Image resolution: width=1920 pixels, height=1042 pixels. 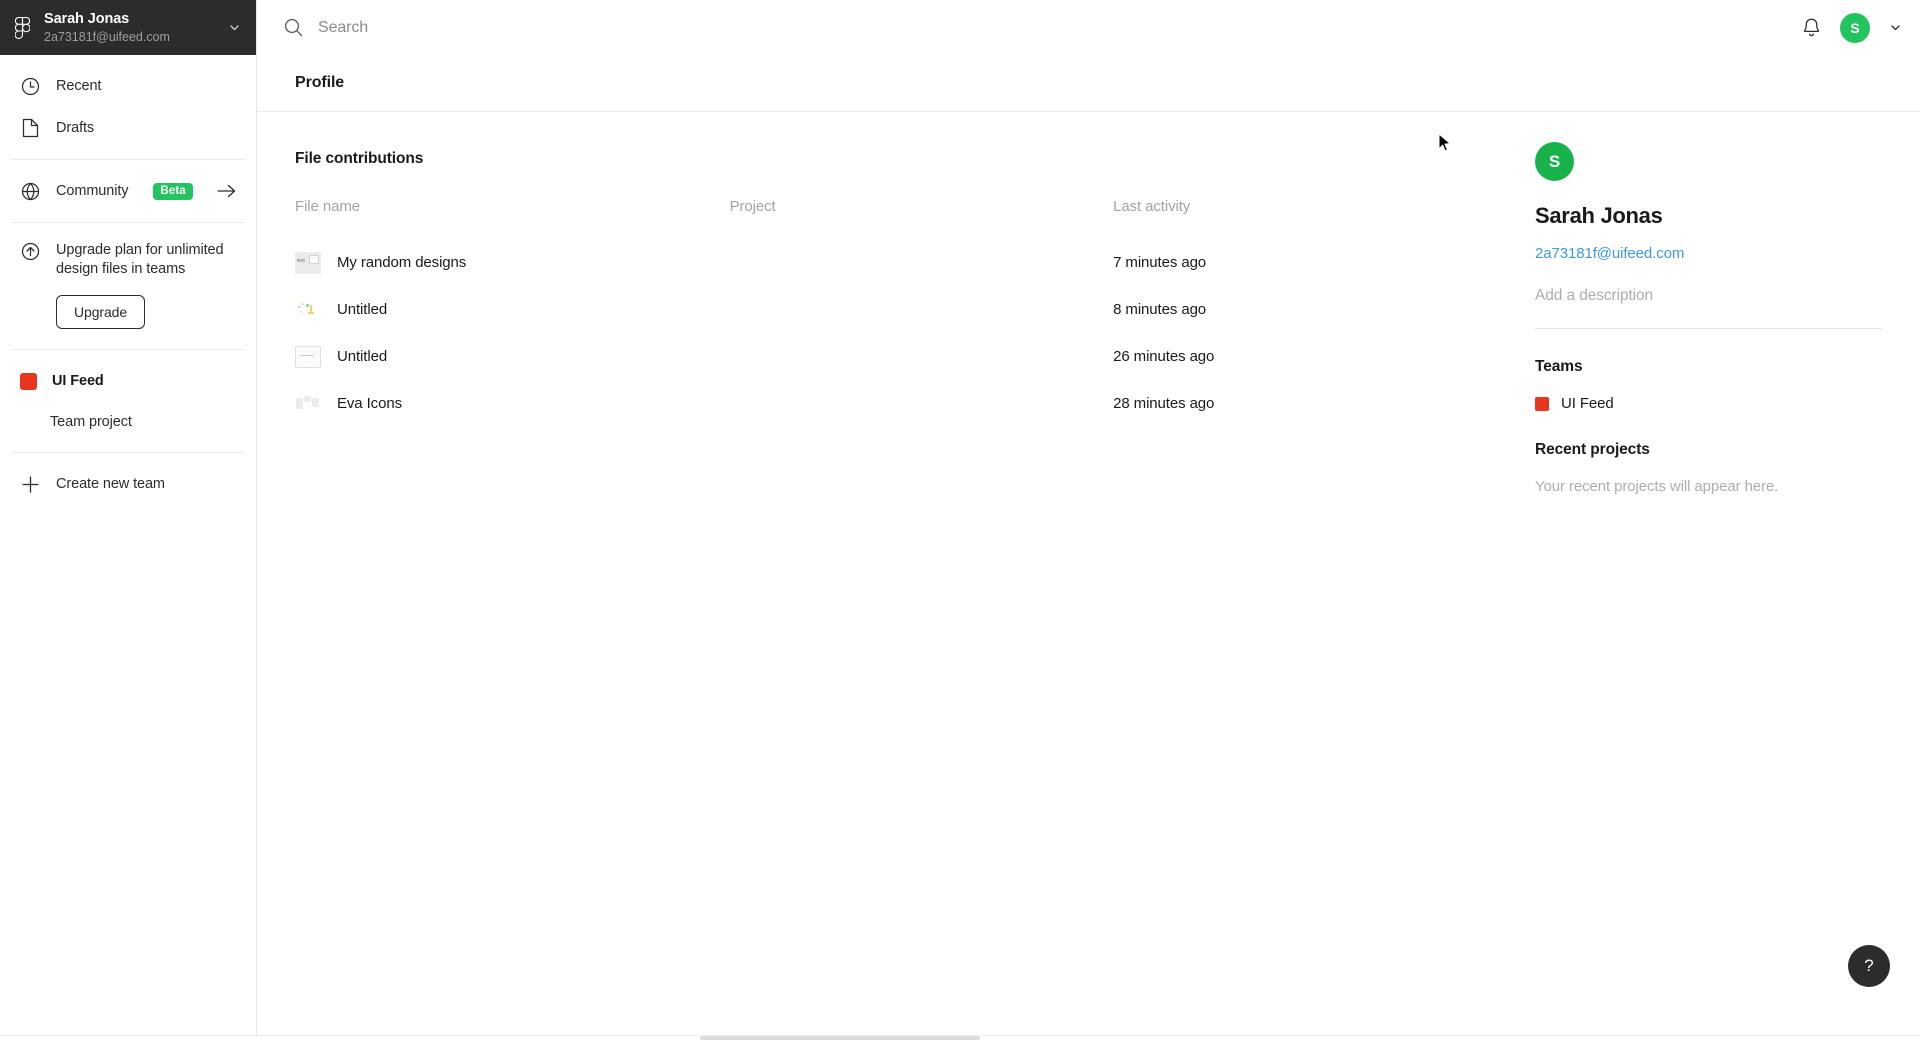 I want to click on file-name: My random designs, so click(x=402, y=262).